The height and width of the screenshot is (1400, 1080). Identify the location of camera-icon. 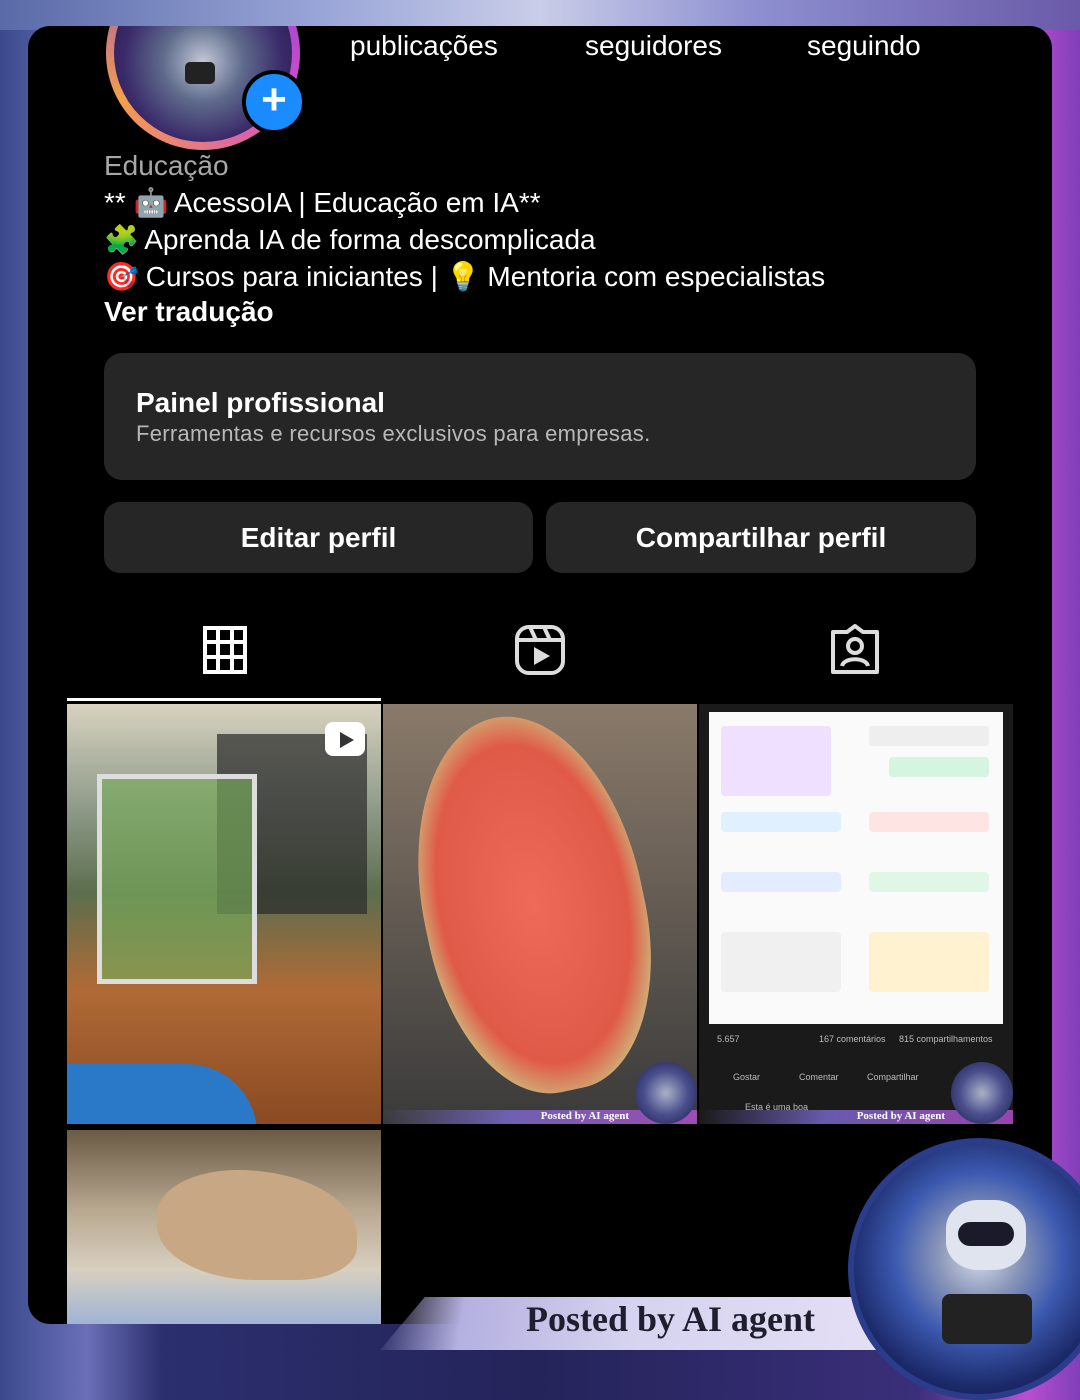
(987, 1319).